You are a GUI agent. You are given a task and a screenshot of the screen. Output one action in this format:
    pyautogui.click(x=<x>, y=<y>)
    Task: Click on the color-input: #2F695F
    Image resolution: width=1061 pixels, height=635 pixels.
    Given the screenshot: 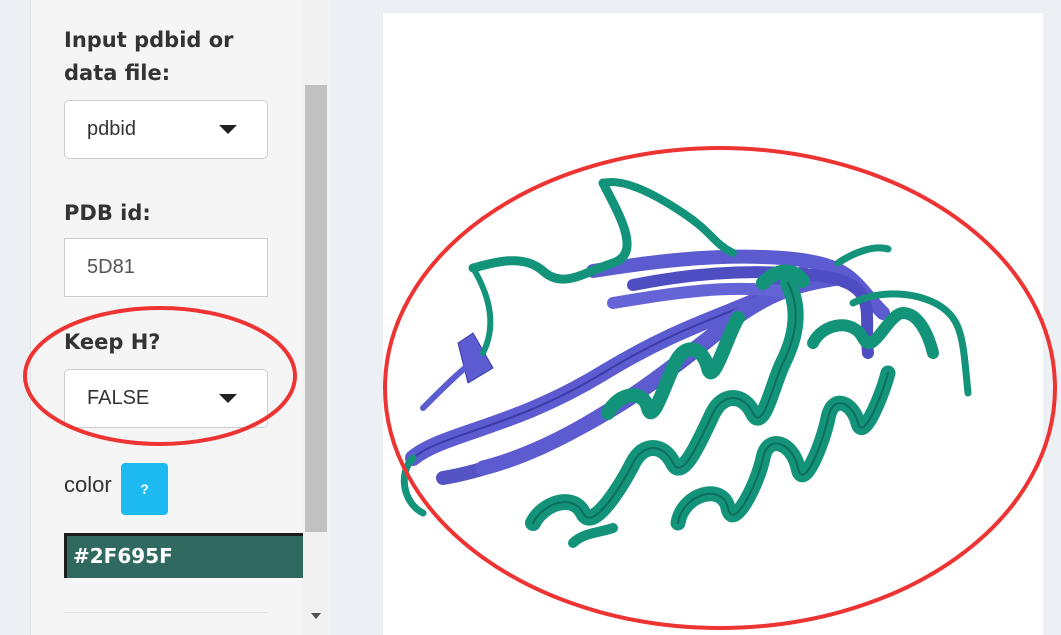 What is the action you would take?
    pyautogui.click(x=183, y=555)
    